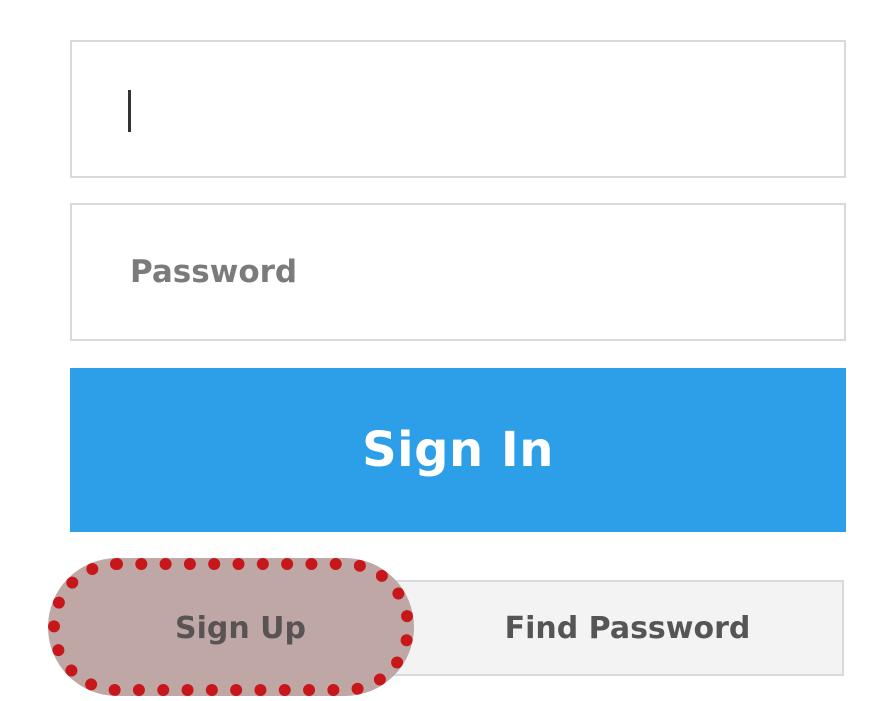 The image size is (891, 701). I want to click on sign-up-button: Sign Up, so click(240, 628).